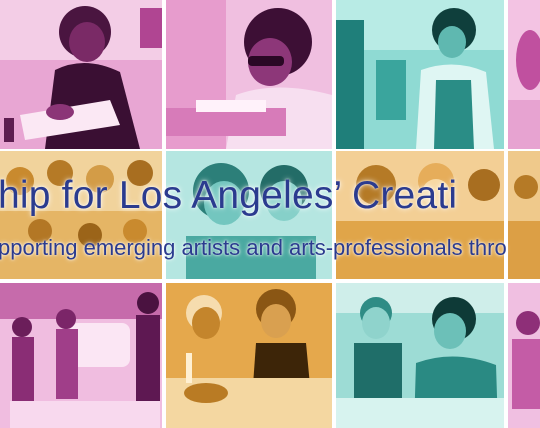  I want to click on banner-headline: hip for Los Angeles’ Creati, so click(229, 195).